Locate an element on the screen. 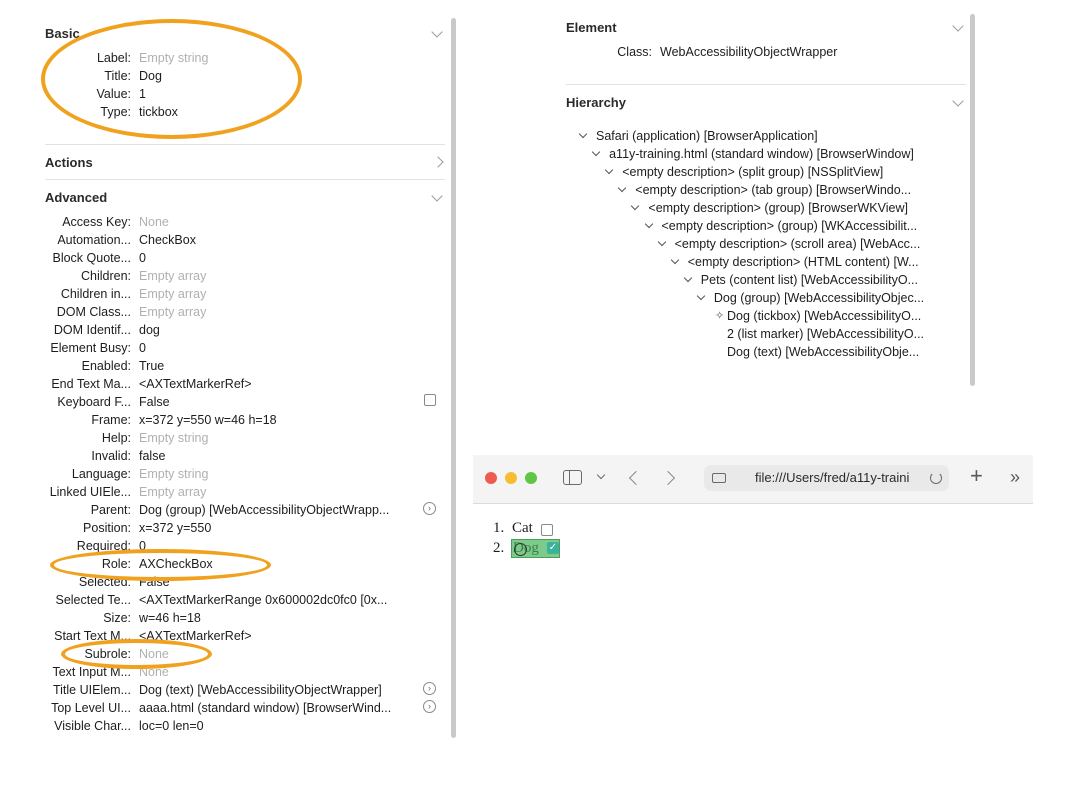  property-value: None is located at coordinates (154, 222).